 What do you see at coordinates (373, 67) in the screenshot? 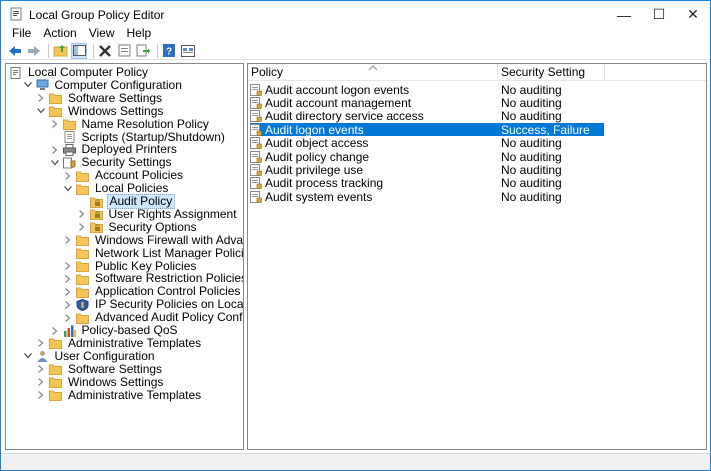
I see `sort-ascending-icon` at bounding box center [373, 67].